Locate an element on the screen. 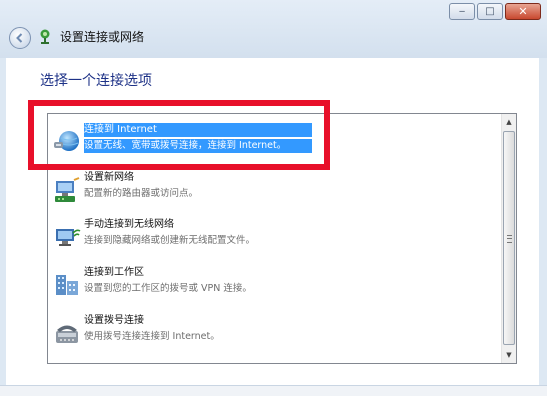  workplace-icon is located at coordinates (67, 285).